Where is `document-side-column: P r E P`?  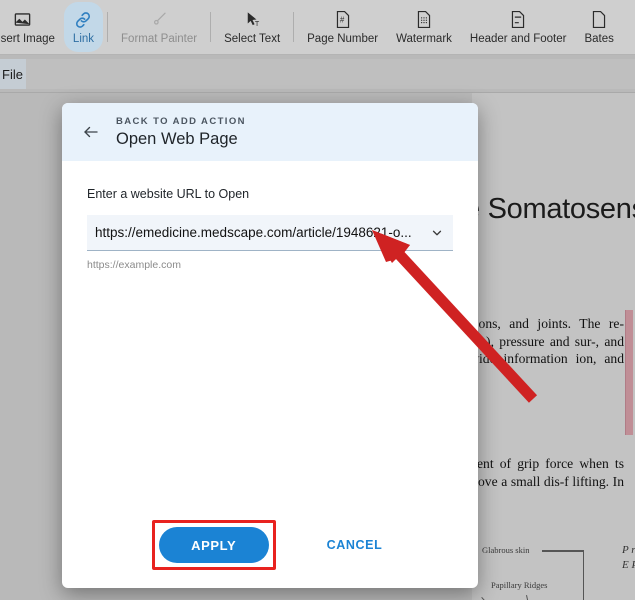
document-side-column: P r E P is located at coordinates (628, 557).